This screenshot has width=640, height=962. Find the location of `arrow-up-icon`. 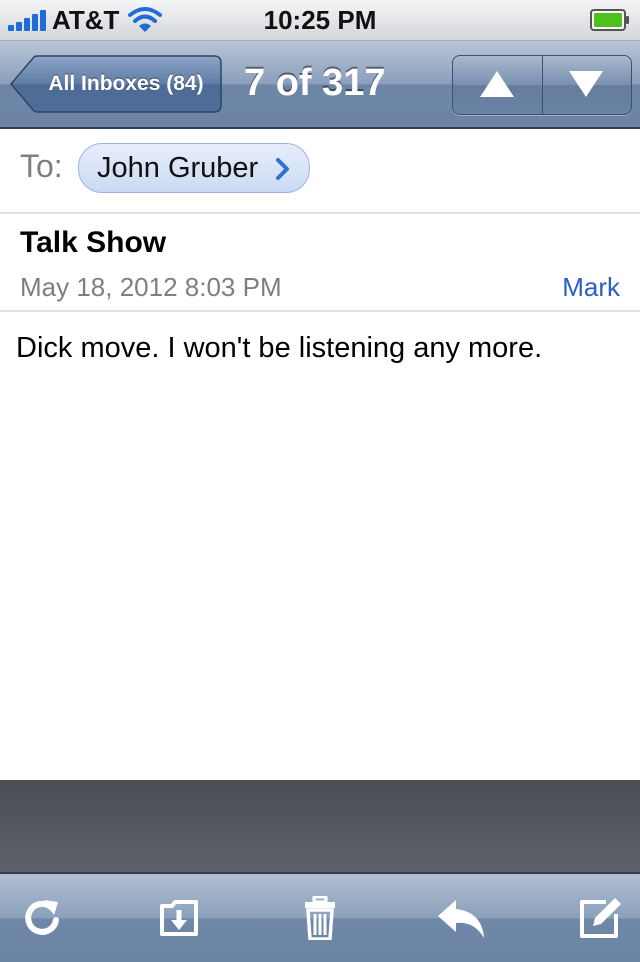

arrow-up-icon is located at coordinates (497, 84).